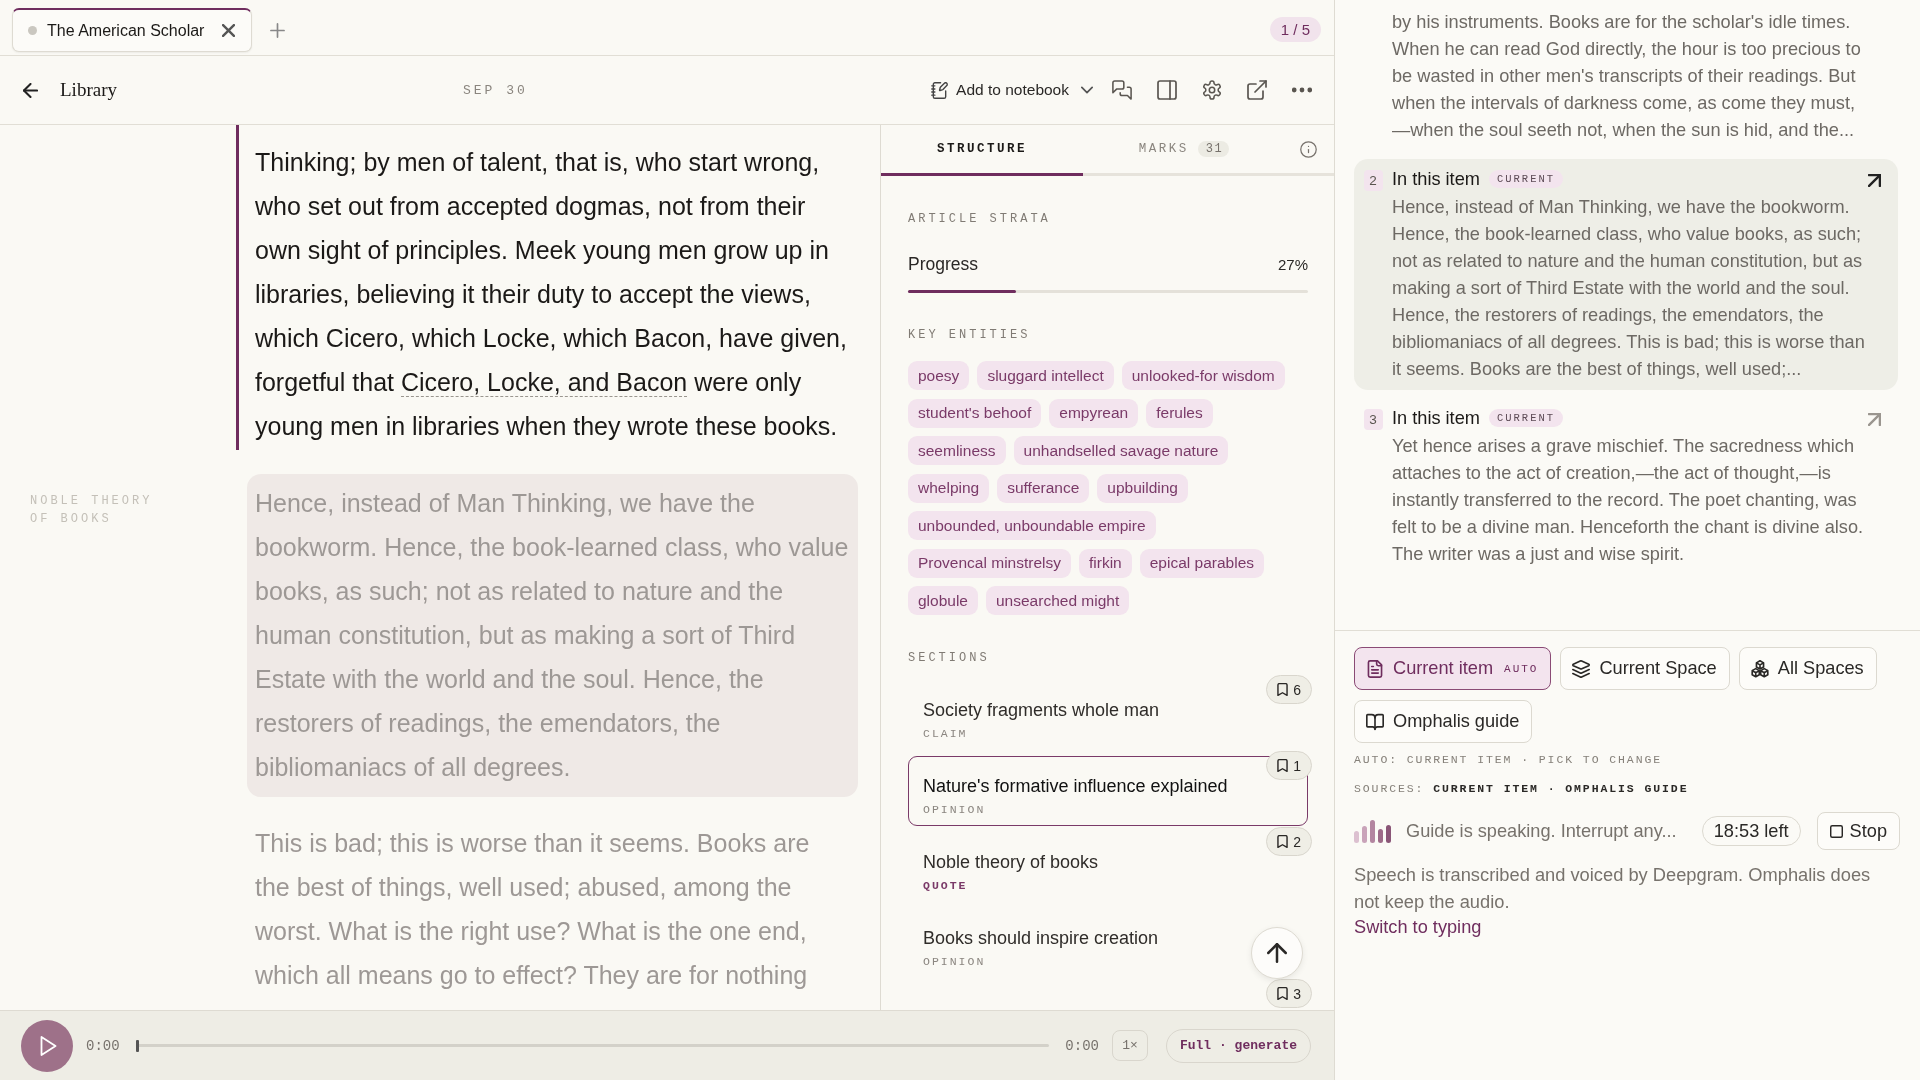 The height and width of the screenshot is (1080, 1920). Describe the element at coordinates (103, 1045) in the screenshot. I see `elapsed-time: 0:00` at that location.